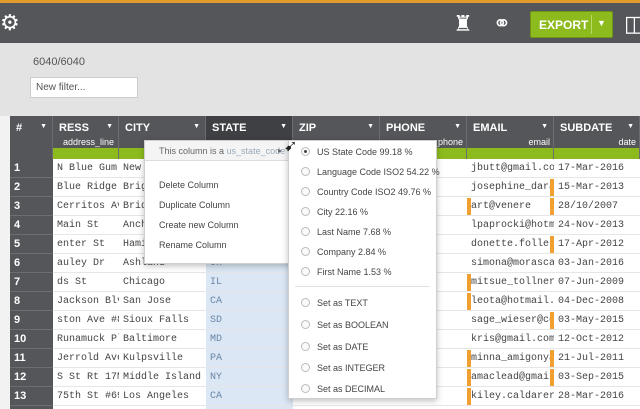  What do you see at coordinates (447, 142) in the screenshot?
I see `column-subtitle: _phone` at bounding box center [447, 142].